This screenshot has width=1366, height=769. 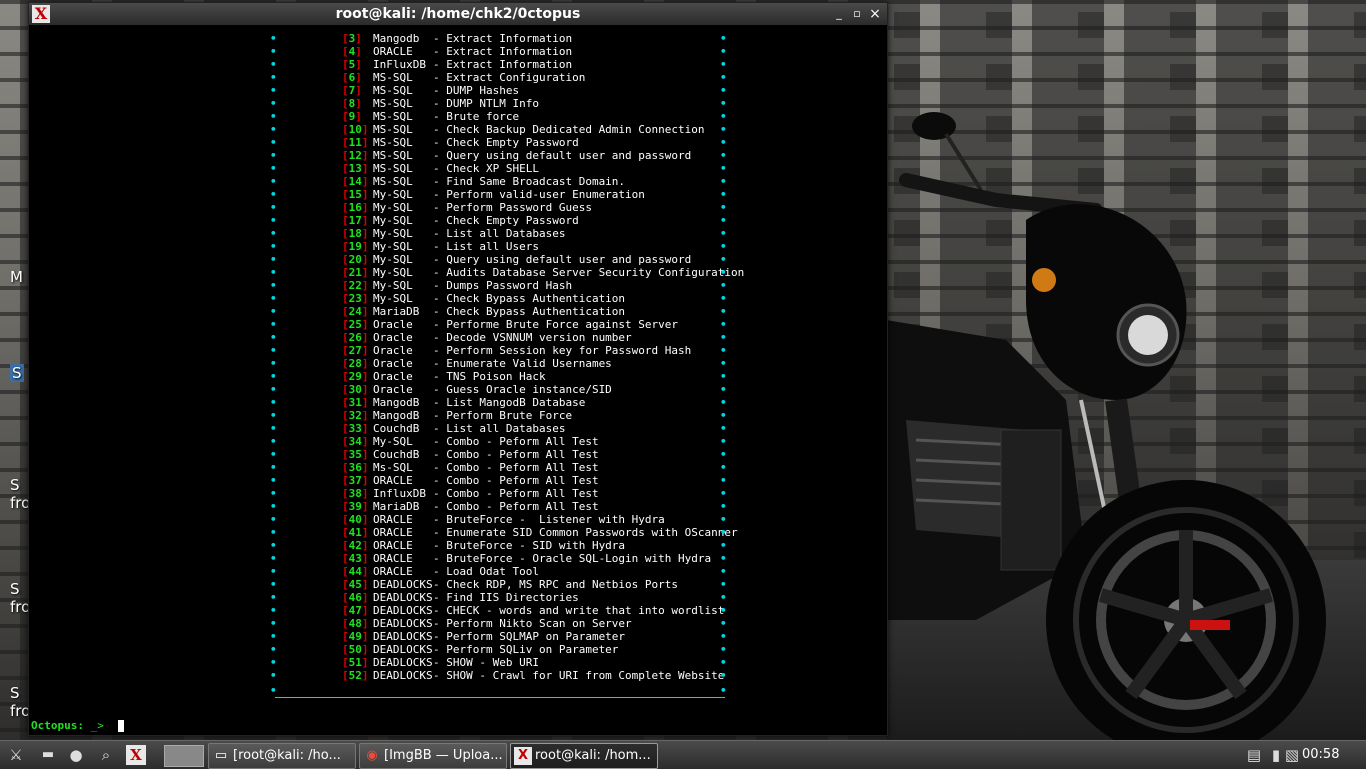 I want to click on menu-option-database: My-SQL, so click(x=393, y=220).